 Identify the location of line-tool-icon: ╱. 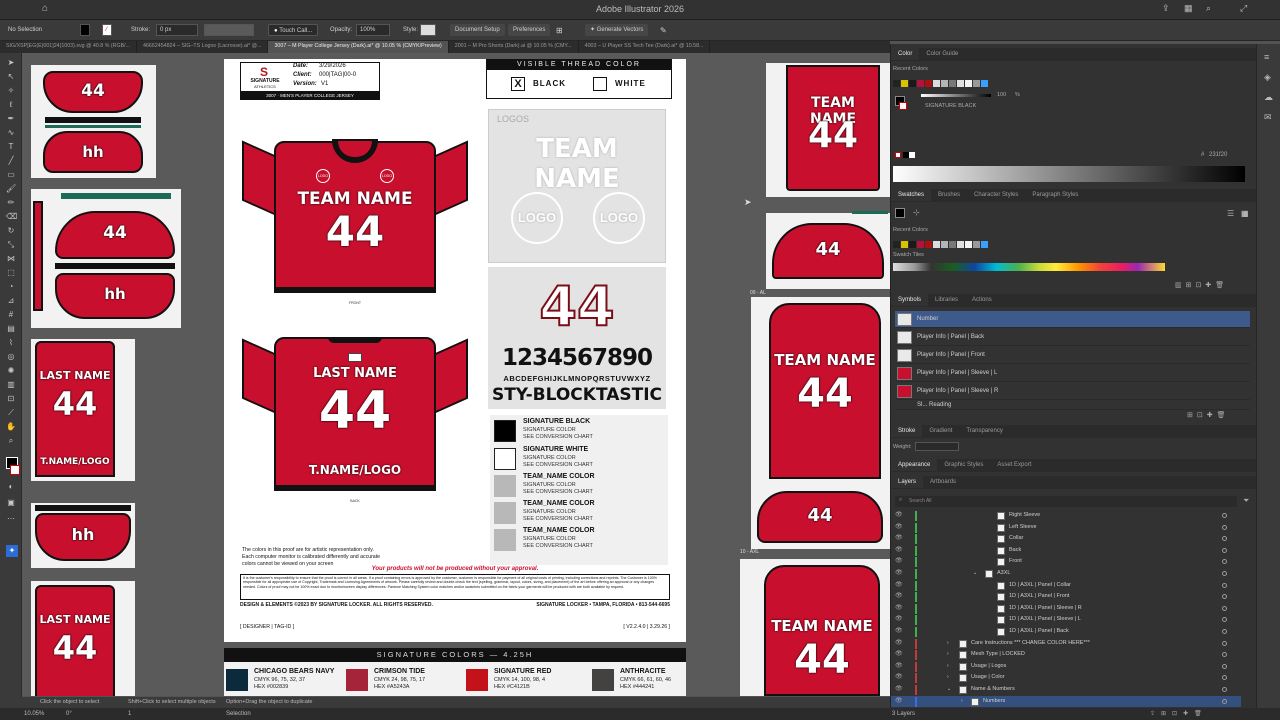
(11, 161).